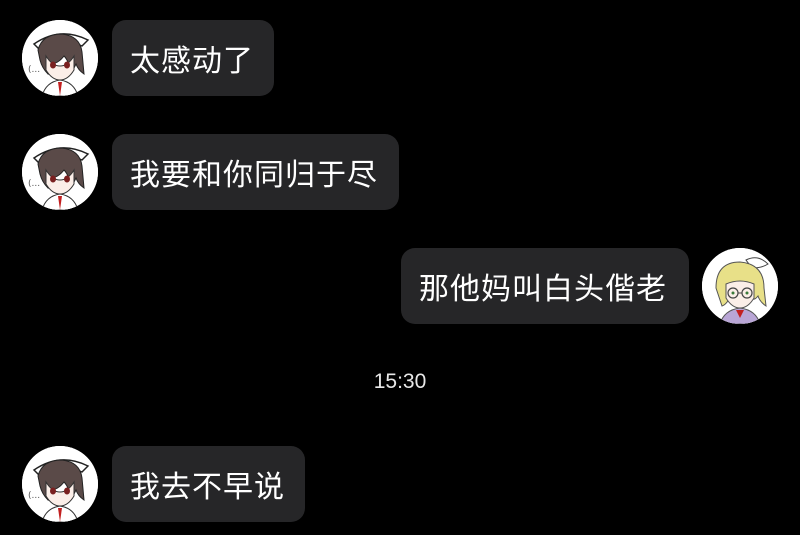 The image size is (800, 535). What do you see at coordinates (207, 487) in the screenshot?
I see `message-text: 我去不早说` at bounding box center [207, 487].